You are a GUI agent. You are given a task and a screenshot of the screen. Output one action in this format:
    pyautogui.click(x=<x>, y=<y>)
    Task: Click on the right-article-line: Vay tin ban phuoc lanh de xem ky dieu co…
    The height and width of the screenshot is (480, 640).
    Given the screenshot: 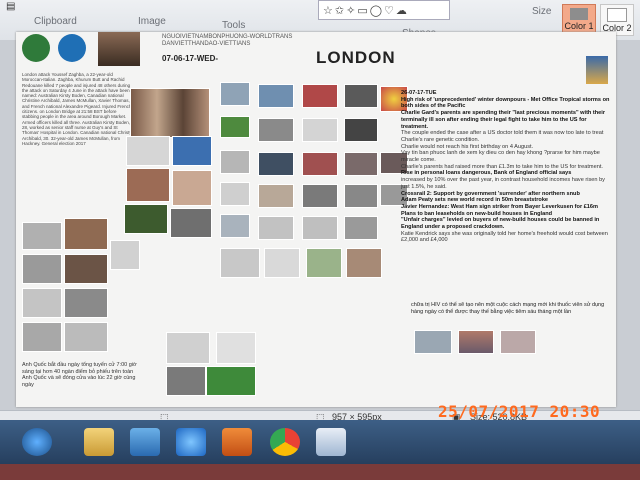 What is the action you would take?
    pyautogui.click(x=500, y=157)
    